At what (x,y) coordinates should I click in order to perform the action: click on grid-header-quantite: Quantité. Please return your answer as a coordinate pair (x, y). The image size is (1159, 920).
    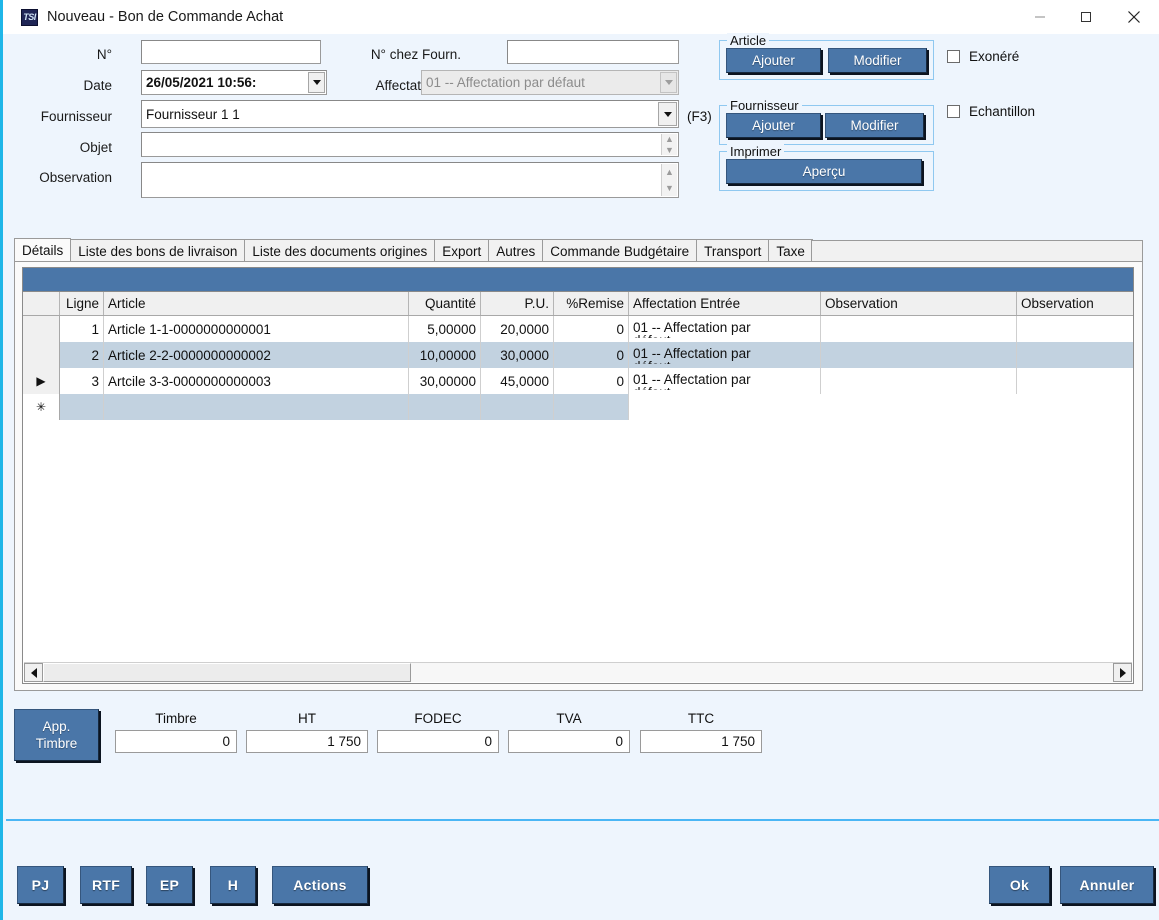
    Looking at the image, I should click on (445, 303).